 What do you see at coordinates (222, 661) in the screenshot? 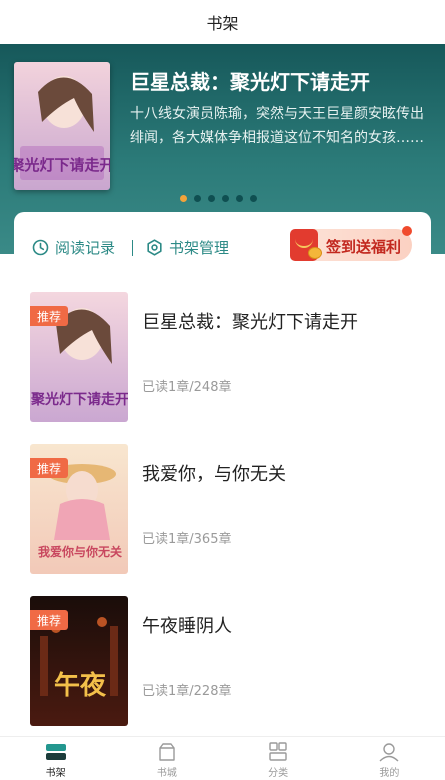
I see `book-item: 午夜 推荐 午夜睡阴人 已读1章/228章` at bounding box center [222, 661].